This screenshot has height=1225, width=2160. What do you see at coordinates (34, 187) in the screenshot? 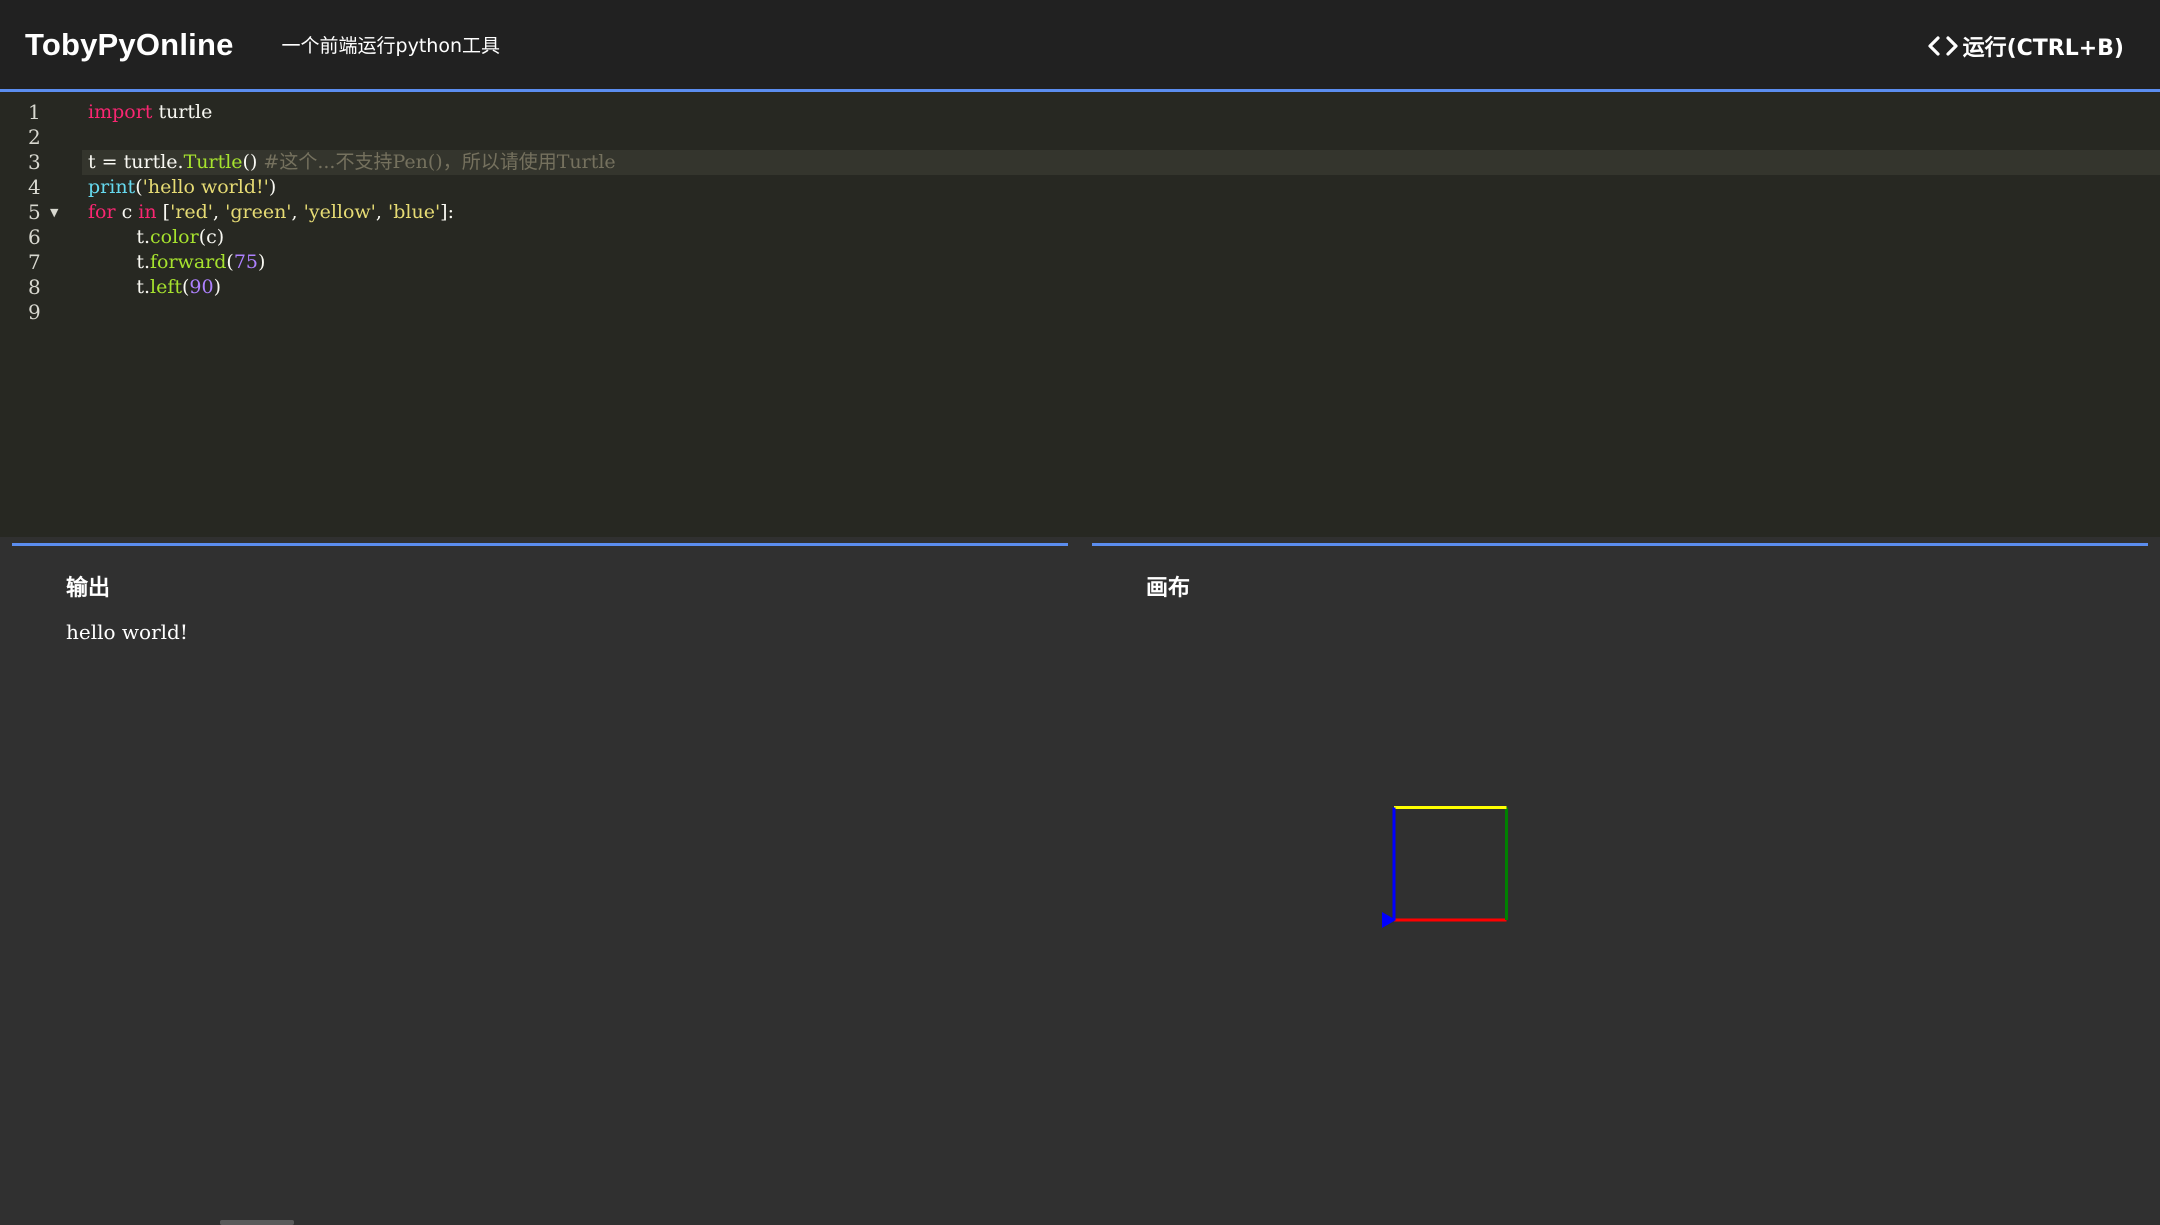
I see `line-number: 4` at bounding box center [34, 187].